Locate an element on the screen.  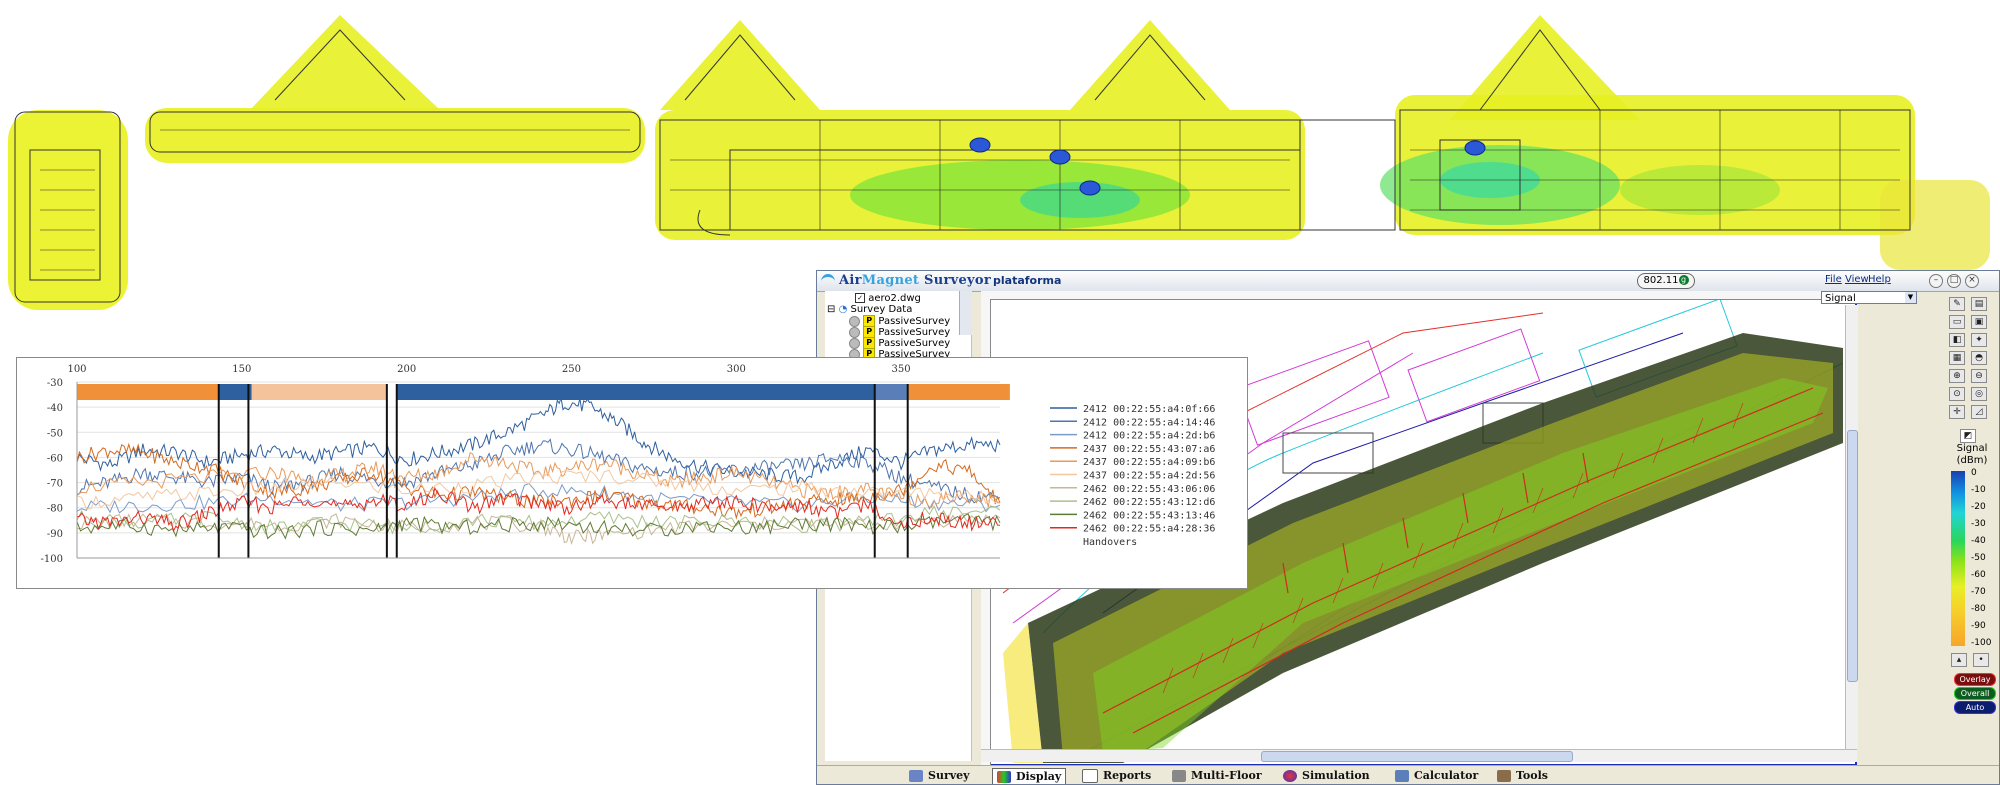
series-line is located at coordinates (538, 440).